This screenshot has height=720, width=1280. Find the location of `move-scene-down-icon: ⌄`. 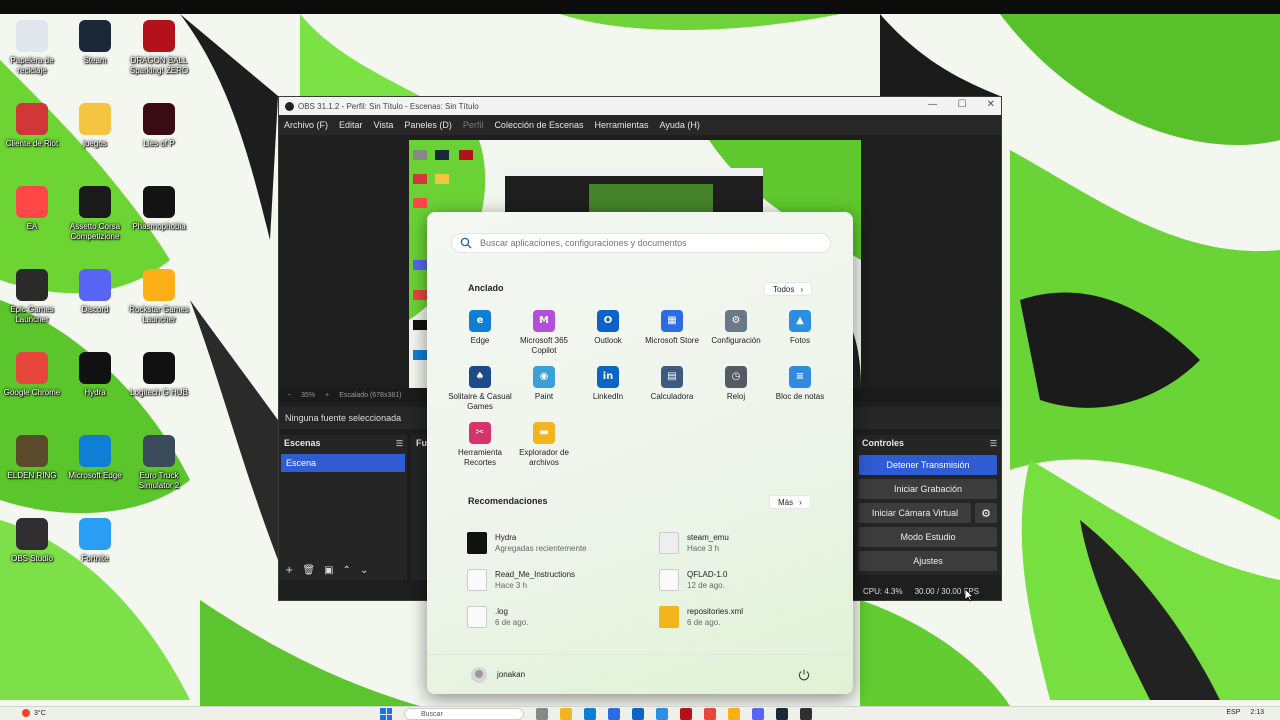

move-scene-down-icon: ⌄ is located at coordinates (364, 570).